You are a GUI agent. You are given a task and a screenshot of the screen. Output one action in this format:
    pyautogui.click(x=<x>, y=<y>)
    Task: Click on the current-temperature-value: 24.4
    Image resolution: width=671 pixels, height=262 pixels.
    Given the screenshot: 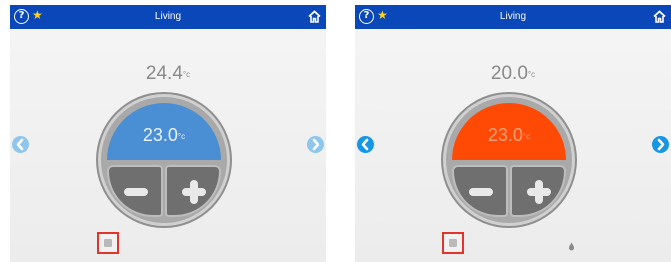 What is the action you would take?
    pyautogui.click(x=164, y=73)
    